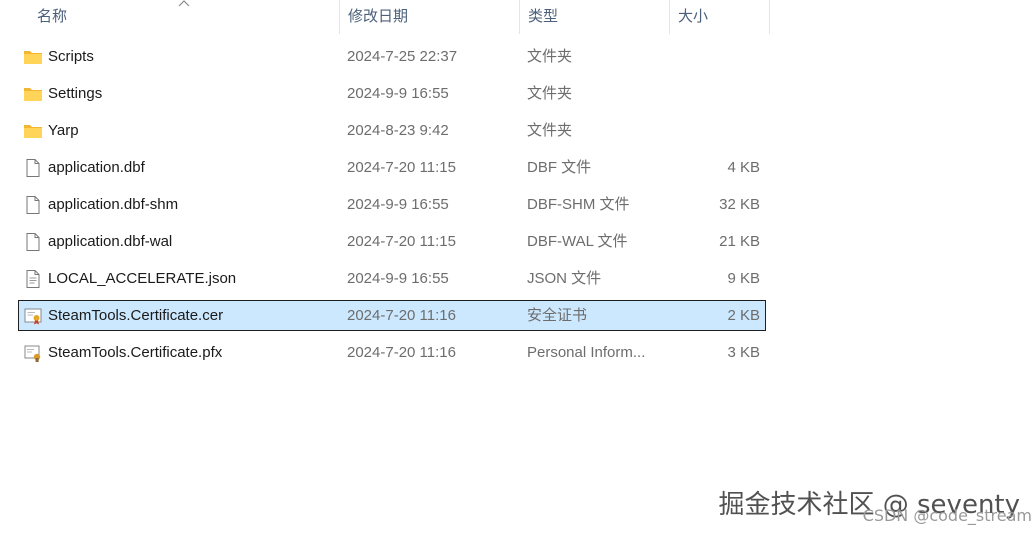  Describe the element at coordinates (947, 515) in the screenshot. I see `watermark-sub-text: CSDN @code_stream` at that location.